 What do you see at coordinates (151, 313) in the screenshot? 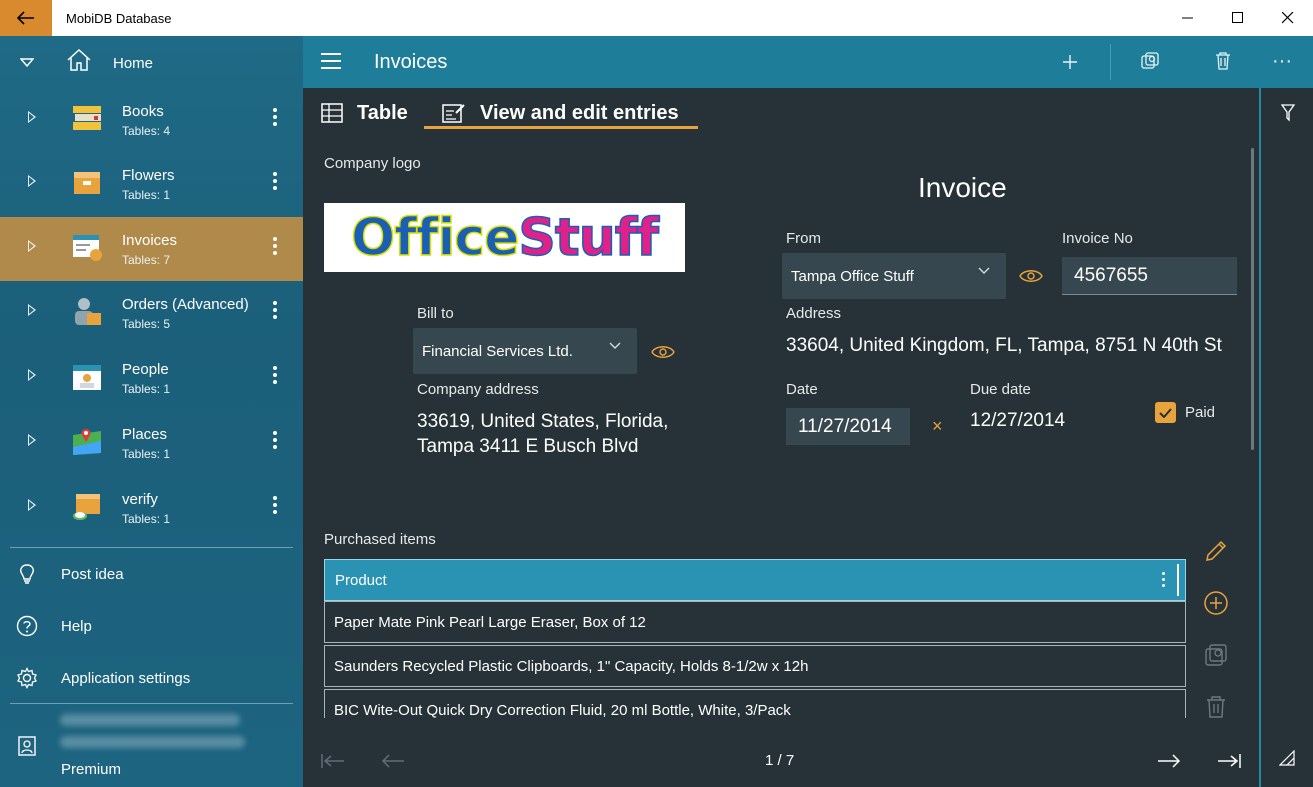
I see `sidebar-item-orders: Orders (Advanced) Tables: 5` at bounding box center [151, 313].